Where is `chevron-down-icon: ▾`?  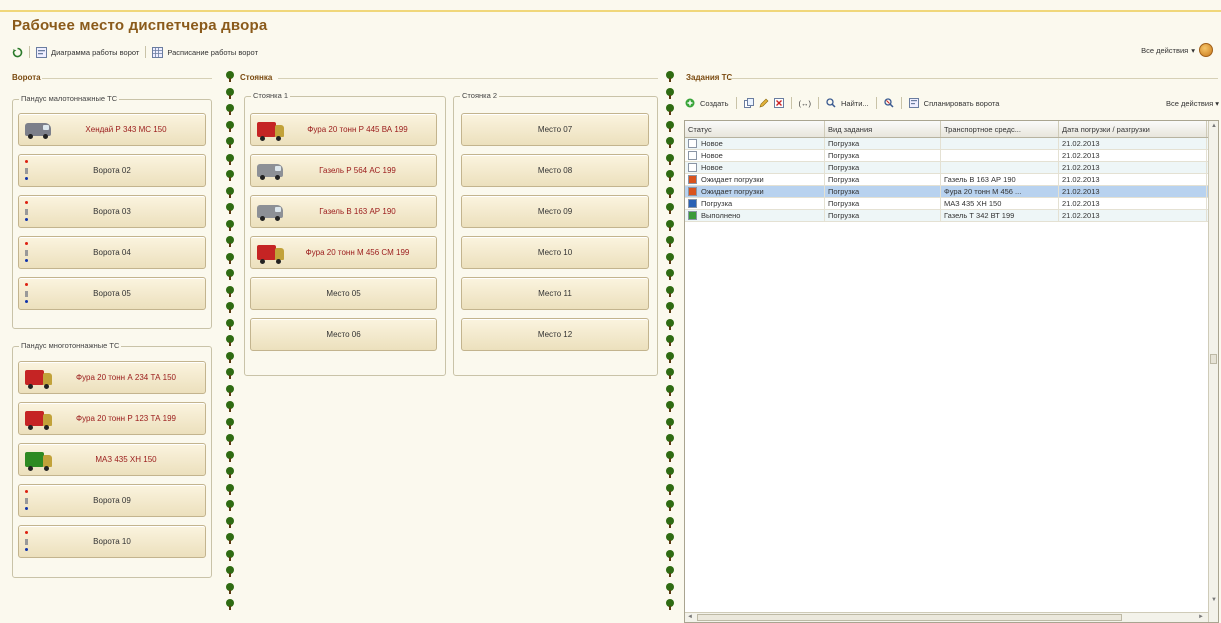
chevron-down-icon: ▾ is located at coordinates (1193, 50).